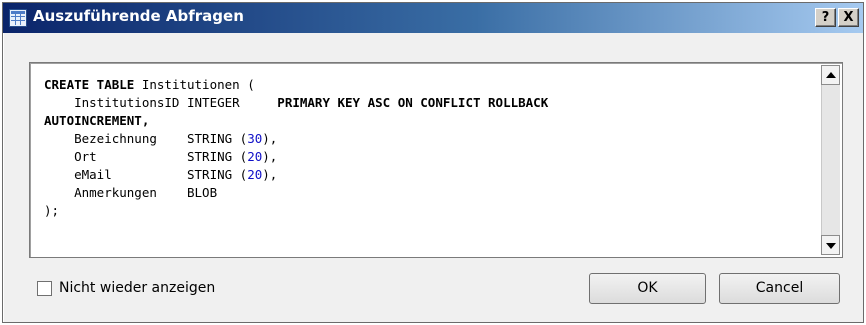 The height and width of the screenshot is (325, 866). I want to click on sql-line: Ort STRING (20),, so click(429, 157).